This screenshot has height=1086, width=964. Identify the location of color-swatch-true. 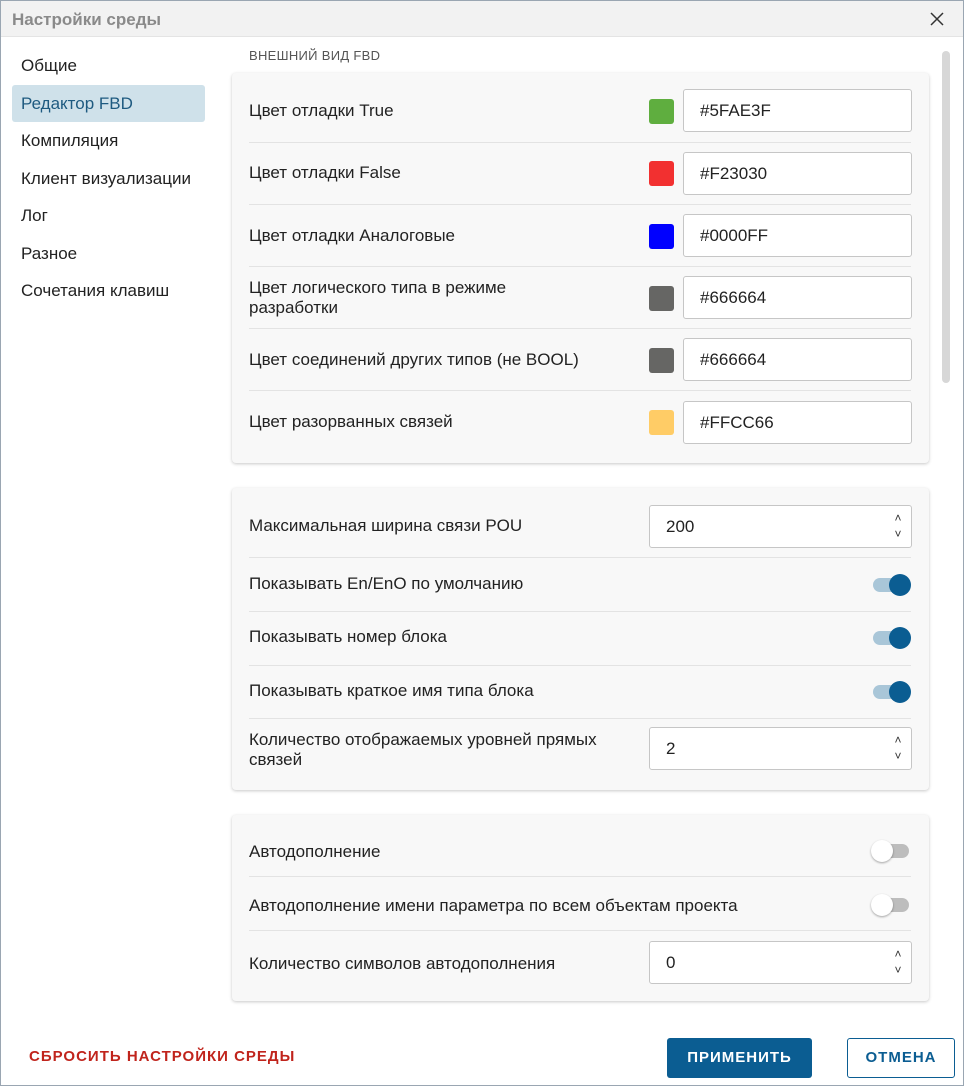
(661, 111).